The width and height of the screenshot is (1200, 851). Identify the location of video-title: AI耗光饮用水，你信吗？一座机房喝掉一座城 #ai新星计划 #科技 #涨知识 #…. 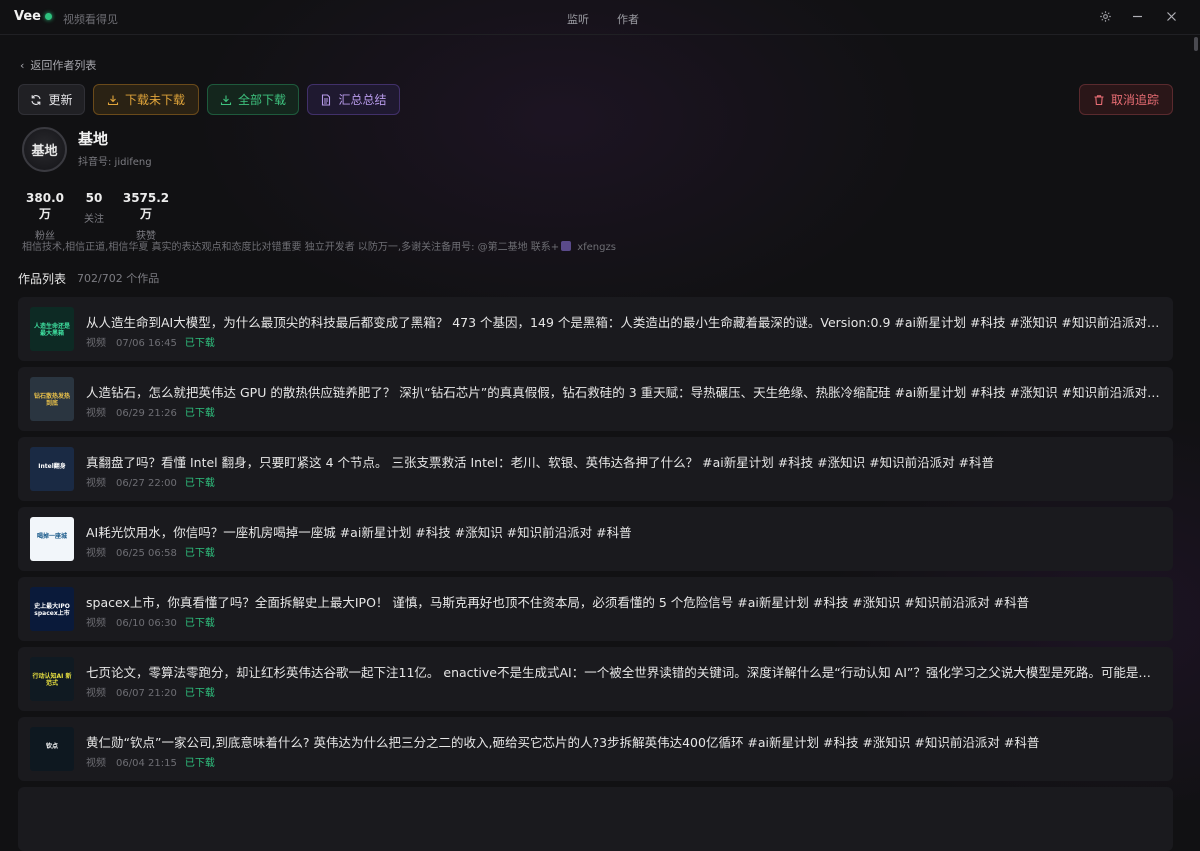
(359, 532).